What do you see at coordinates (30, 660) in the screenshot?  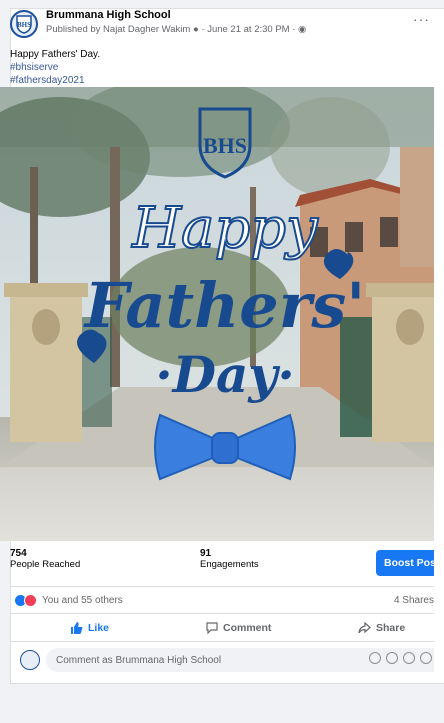 I see `commenter-avatar` at bounding box center [30, 660].